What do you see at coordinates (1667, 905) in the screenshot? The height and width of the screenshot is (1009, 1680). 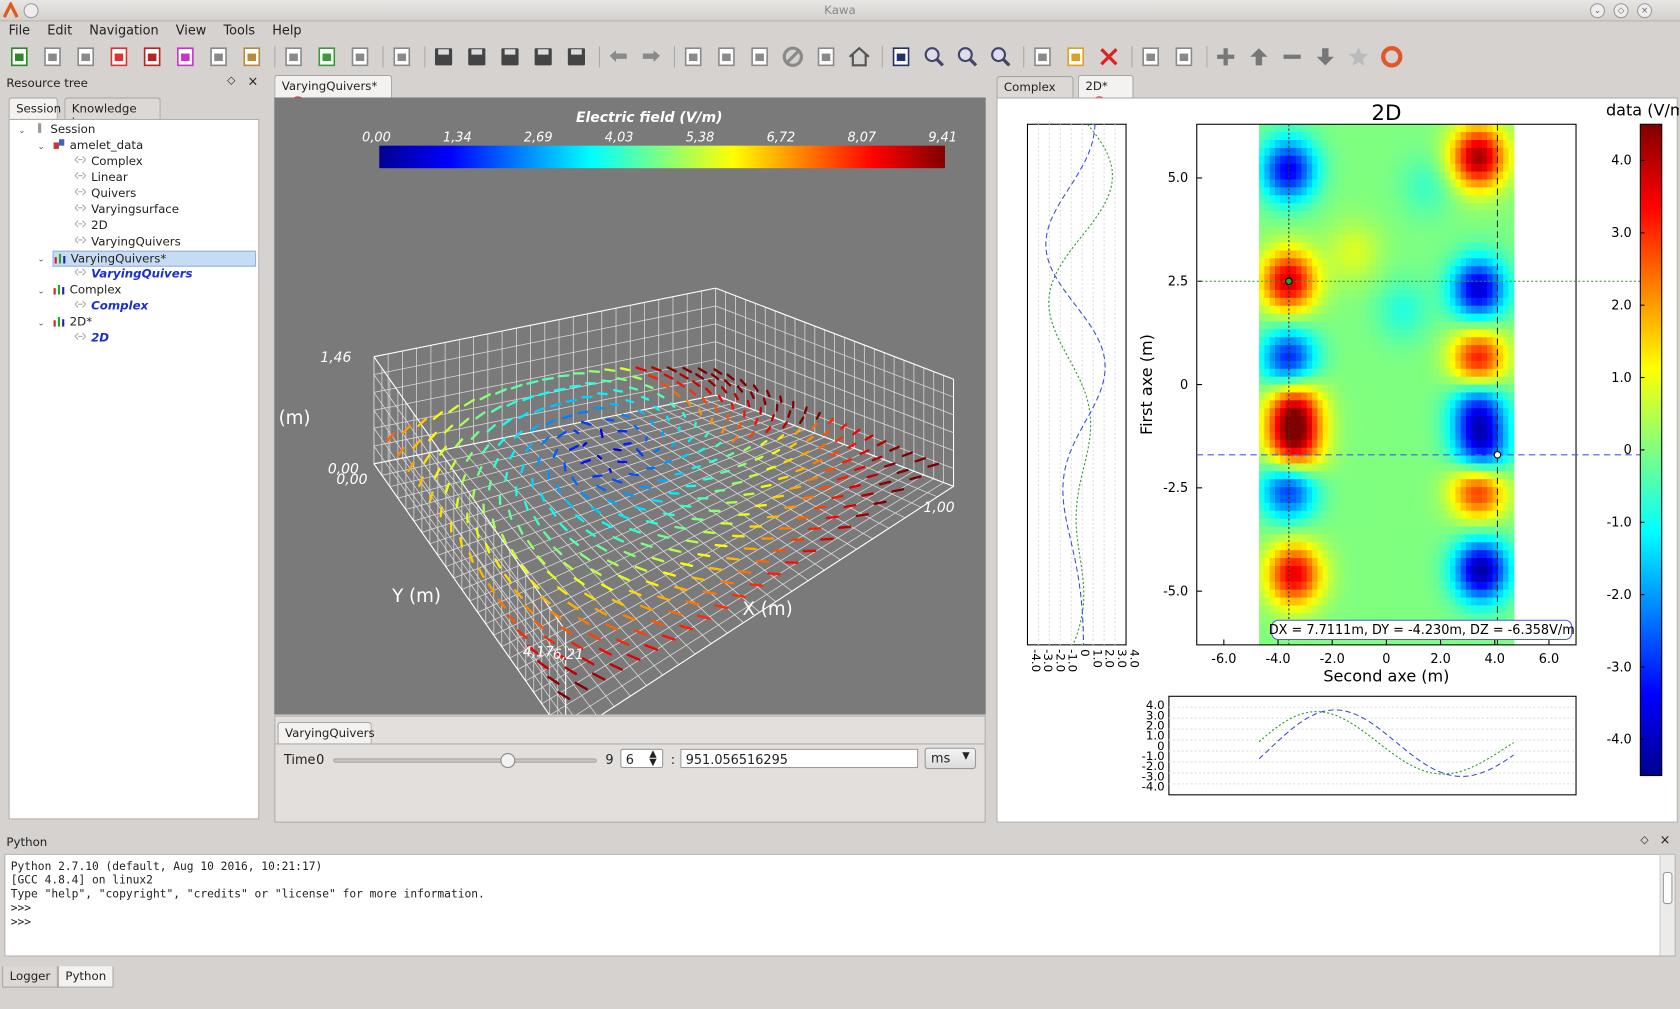 I see `console-scrollbar` at bounding box center [1667, 905].